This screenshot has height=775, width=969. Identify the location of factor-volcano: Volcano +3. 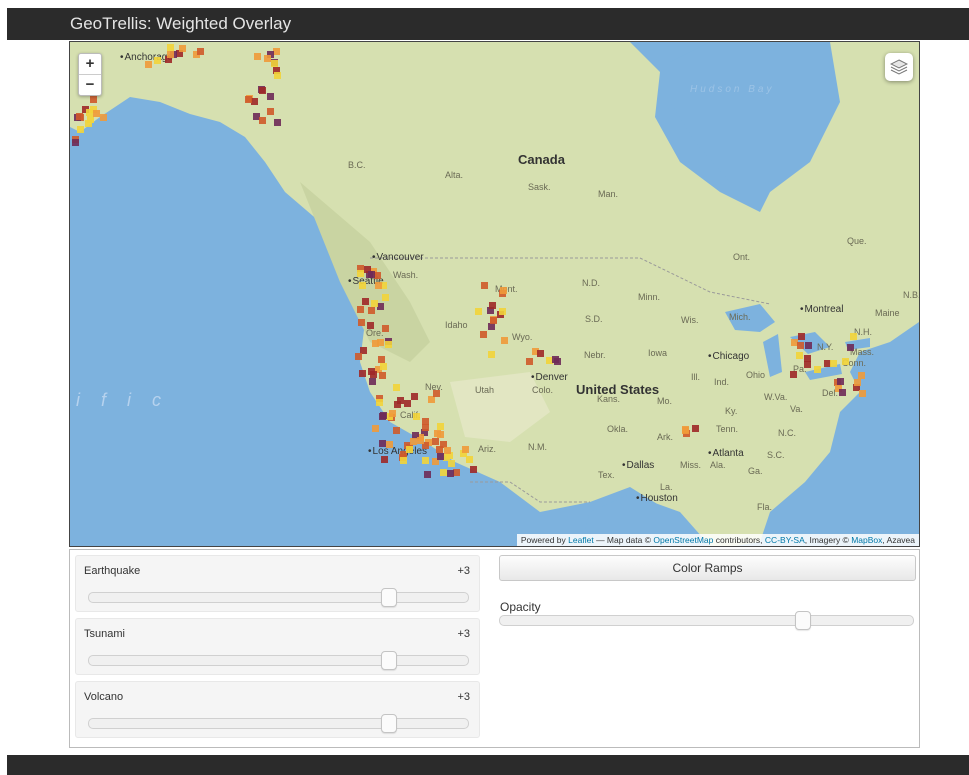
(277, 709).